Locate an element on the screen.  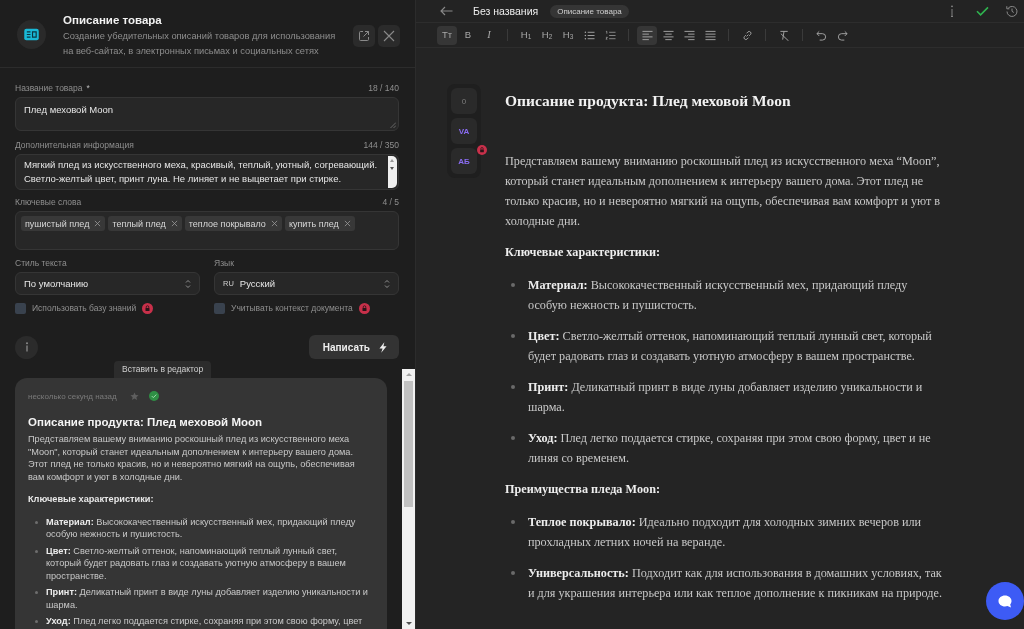
align-left-icon is located at coordinates (647, 35).